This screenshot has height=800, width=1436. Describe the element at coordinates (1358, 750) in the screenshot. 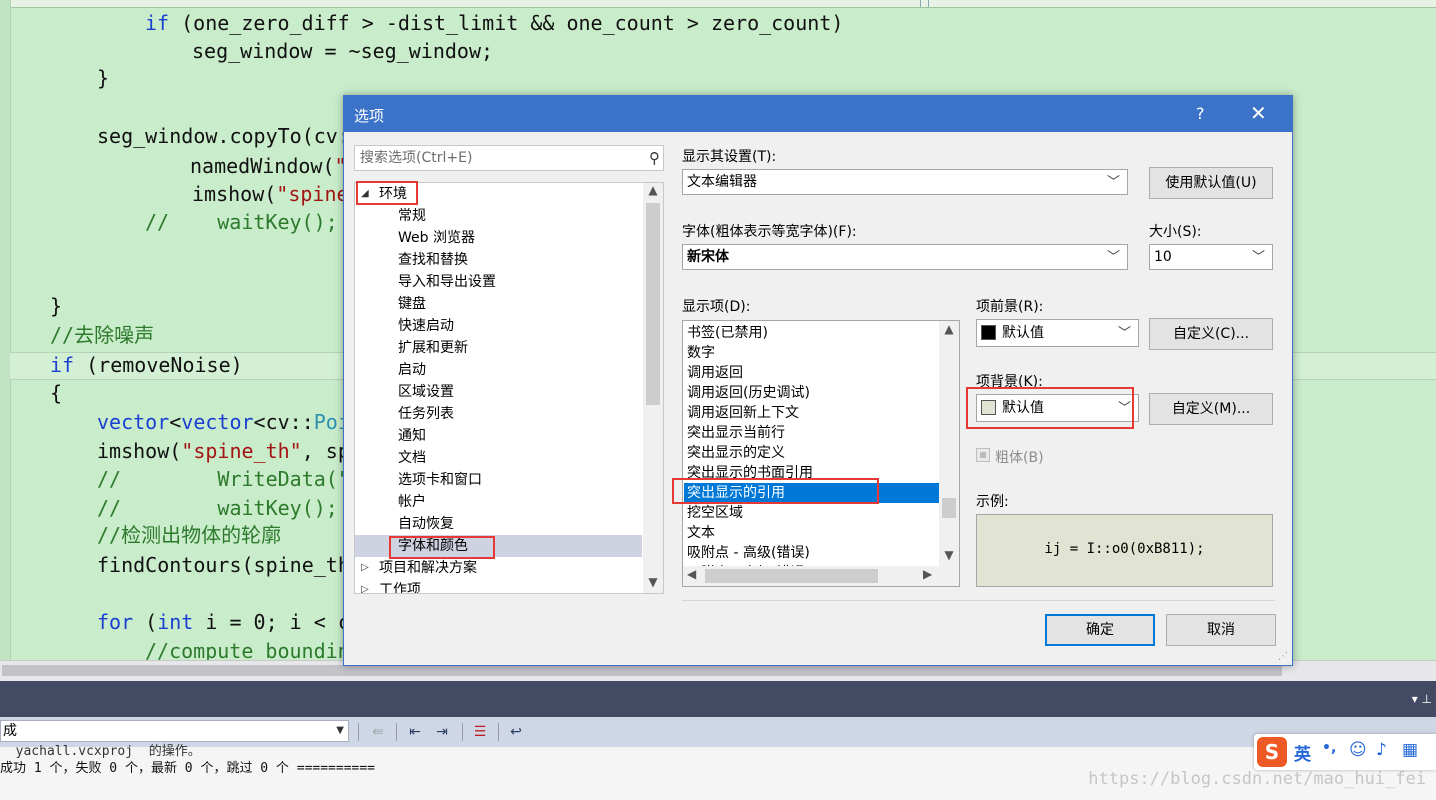

I see `emoji-icon: ☺` at that location.